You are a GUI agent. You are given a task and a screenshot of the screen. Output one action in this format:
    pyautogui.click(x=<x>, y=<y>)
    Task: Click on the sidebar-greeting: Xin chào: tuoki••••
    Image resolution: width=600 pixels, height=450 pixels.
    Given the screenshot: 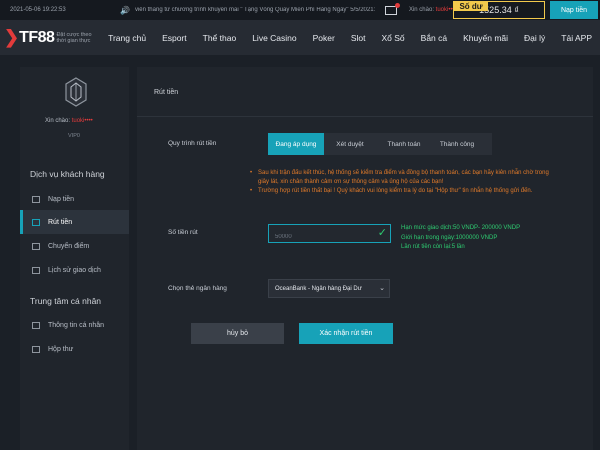 What is the action you would take?
    pyautogui.click(x=69, y=121)
    